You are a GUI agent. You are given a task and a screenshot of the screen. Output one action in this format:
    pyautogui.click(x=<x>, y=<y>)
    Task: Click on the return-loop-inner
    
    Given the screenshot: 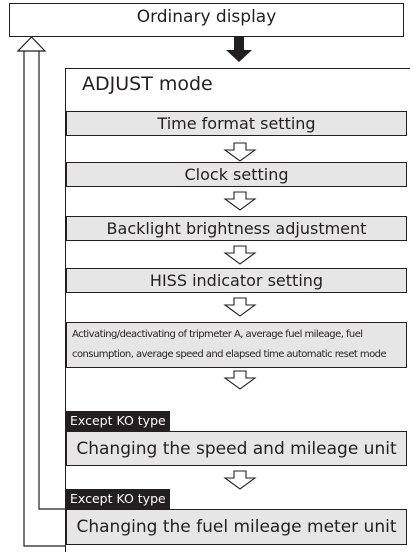 What is the action you would take?
    pyautogui.click(x=51, y=278)
    